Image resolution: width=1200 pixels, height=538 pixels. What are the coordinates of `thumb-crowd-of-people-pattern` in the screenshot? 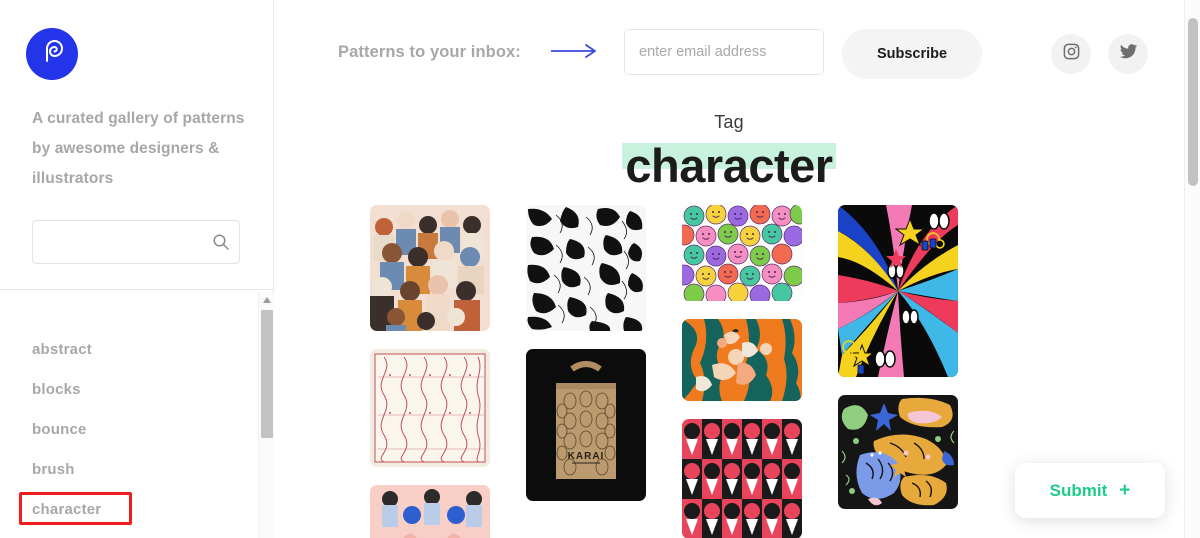 It's located at (430, 268).